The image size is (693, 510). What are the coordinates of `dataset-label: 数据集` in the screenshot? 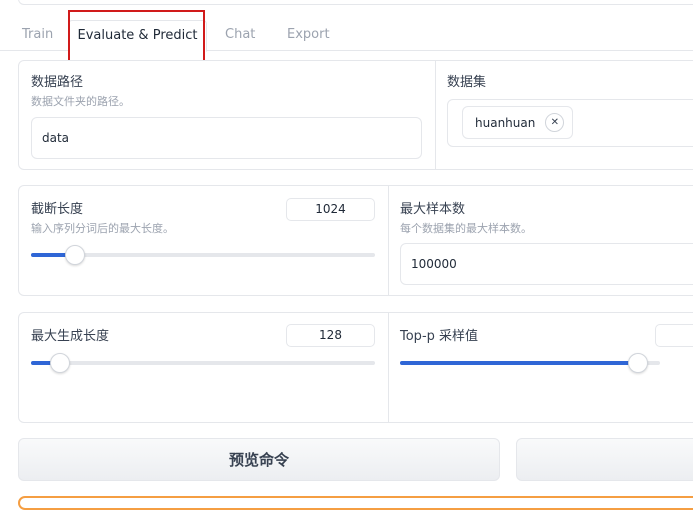 It's located at (467, 82).